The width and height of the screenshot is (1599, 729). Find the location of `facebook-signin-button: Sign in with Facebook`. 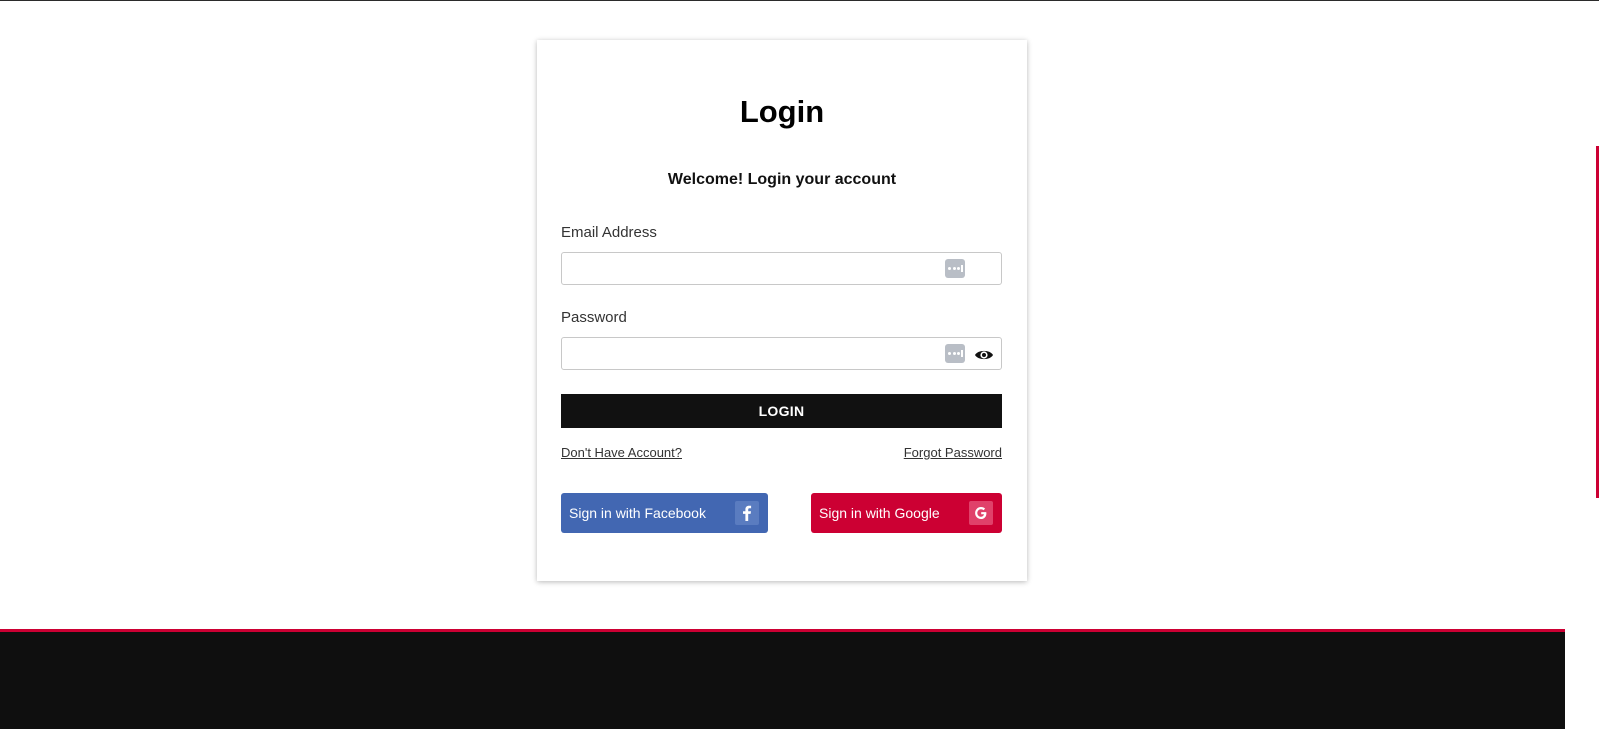

facebook-signin-button: Sign in with Facebook is located at coordinates (664, 513).